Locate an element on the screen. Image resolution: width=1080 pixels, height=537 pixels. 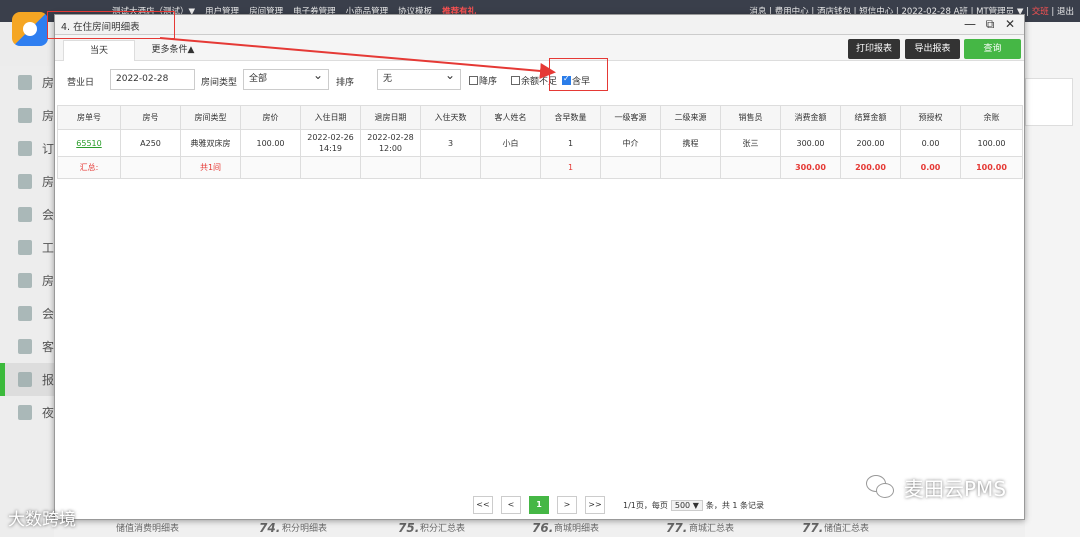
wechat-watermark: 麦田云PMS is located at coordinates (936, 487).